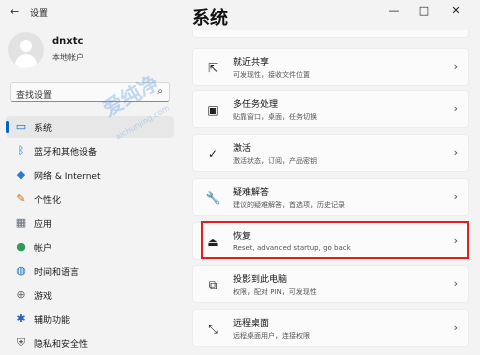 The width and height of the screenshot is (480, 355). What do you see at coordinates (90, 343) in the screenshot?
I see `sidebar-item-9: ⛨ 隐私和安全性` at bounding box center [90, 343].